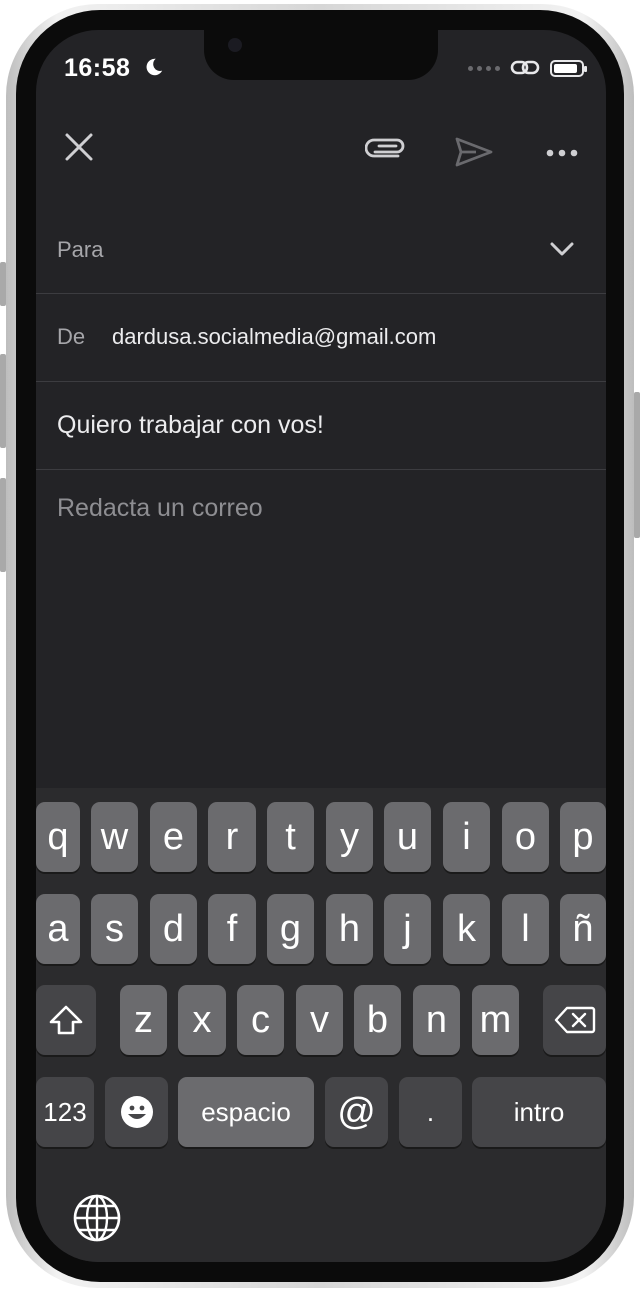 The width and height of the screenshot is (640, 1294). I want to click on shift-icon, so click(66, 1020).